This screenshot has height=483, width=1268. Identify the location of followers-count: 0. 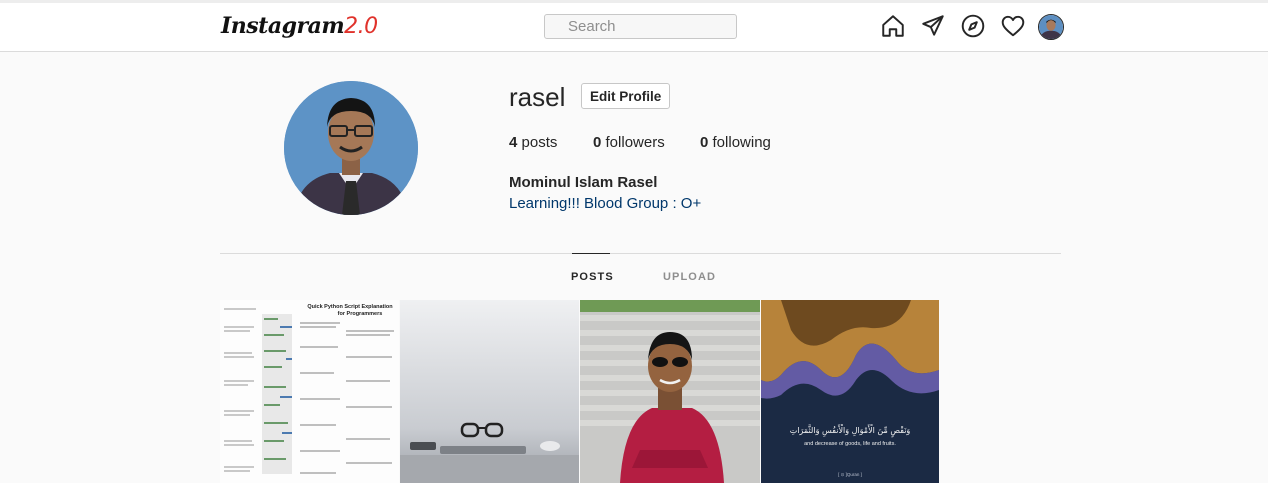
(597, 142).